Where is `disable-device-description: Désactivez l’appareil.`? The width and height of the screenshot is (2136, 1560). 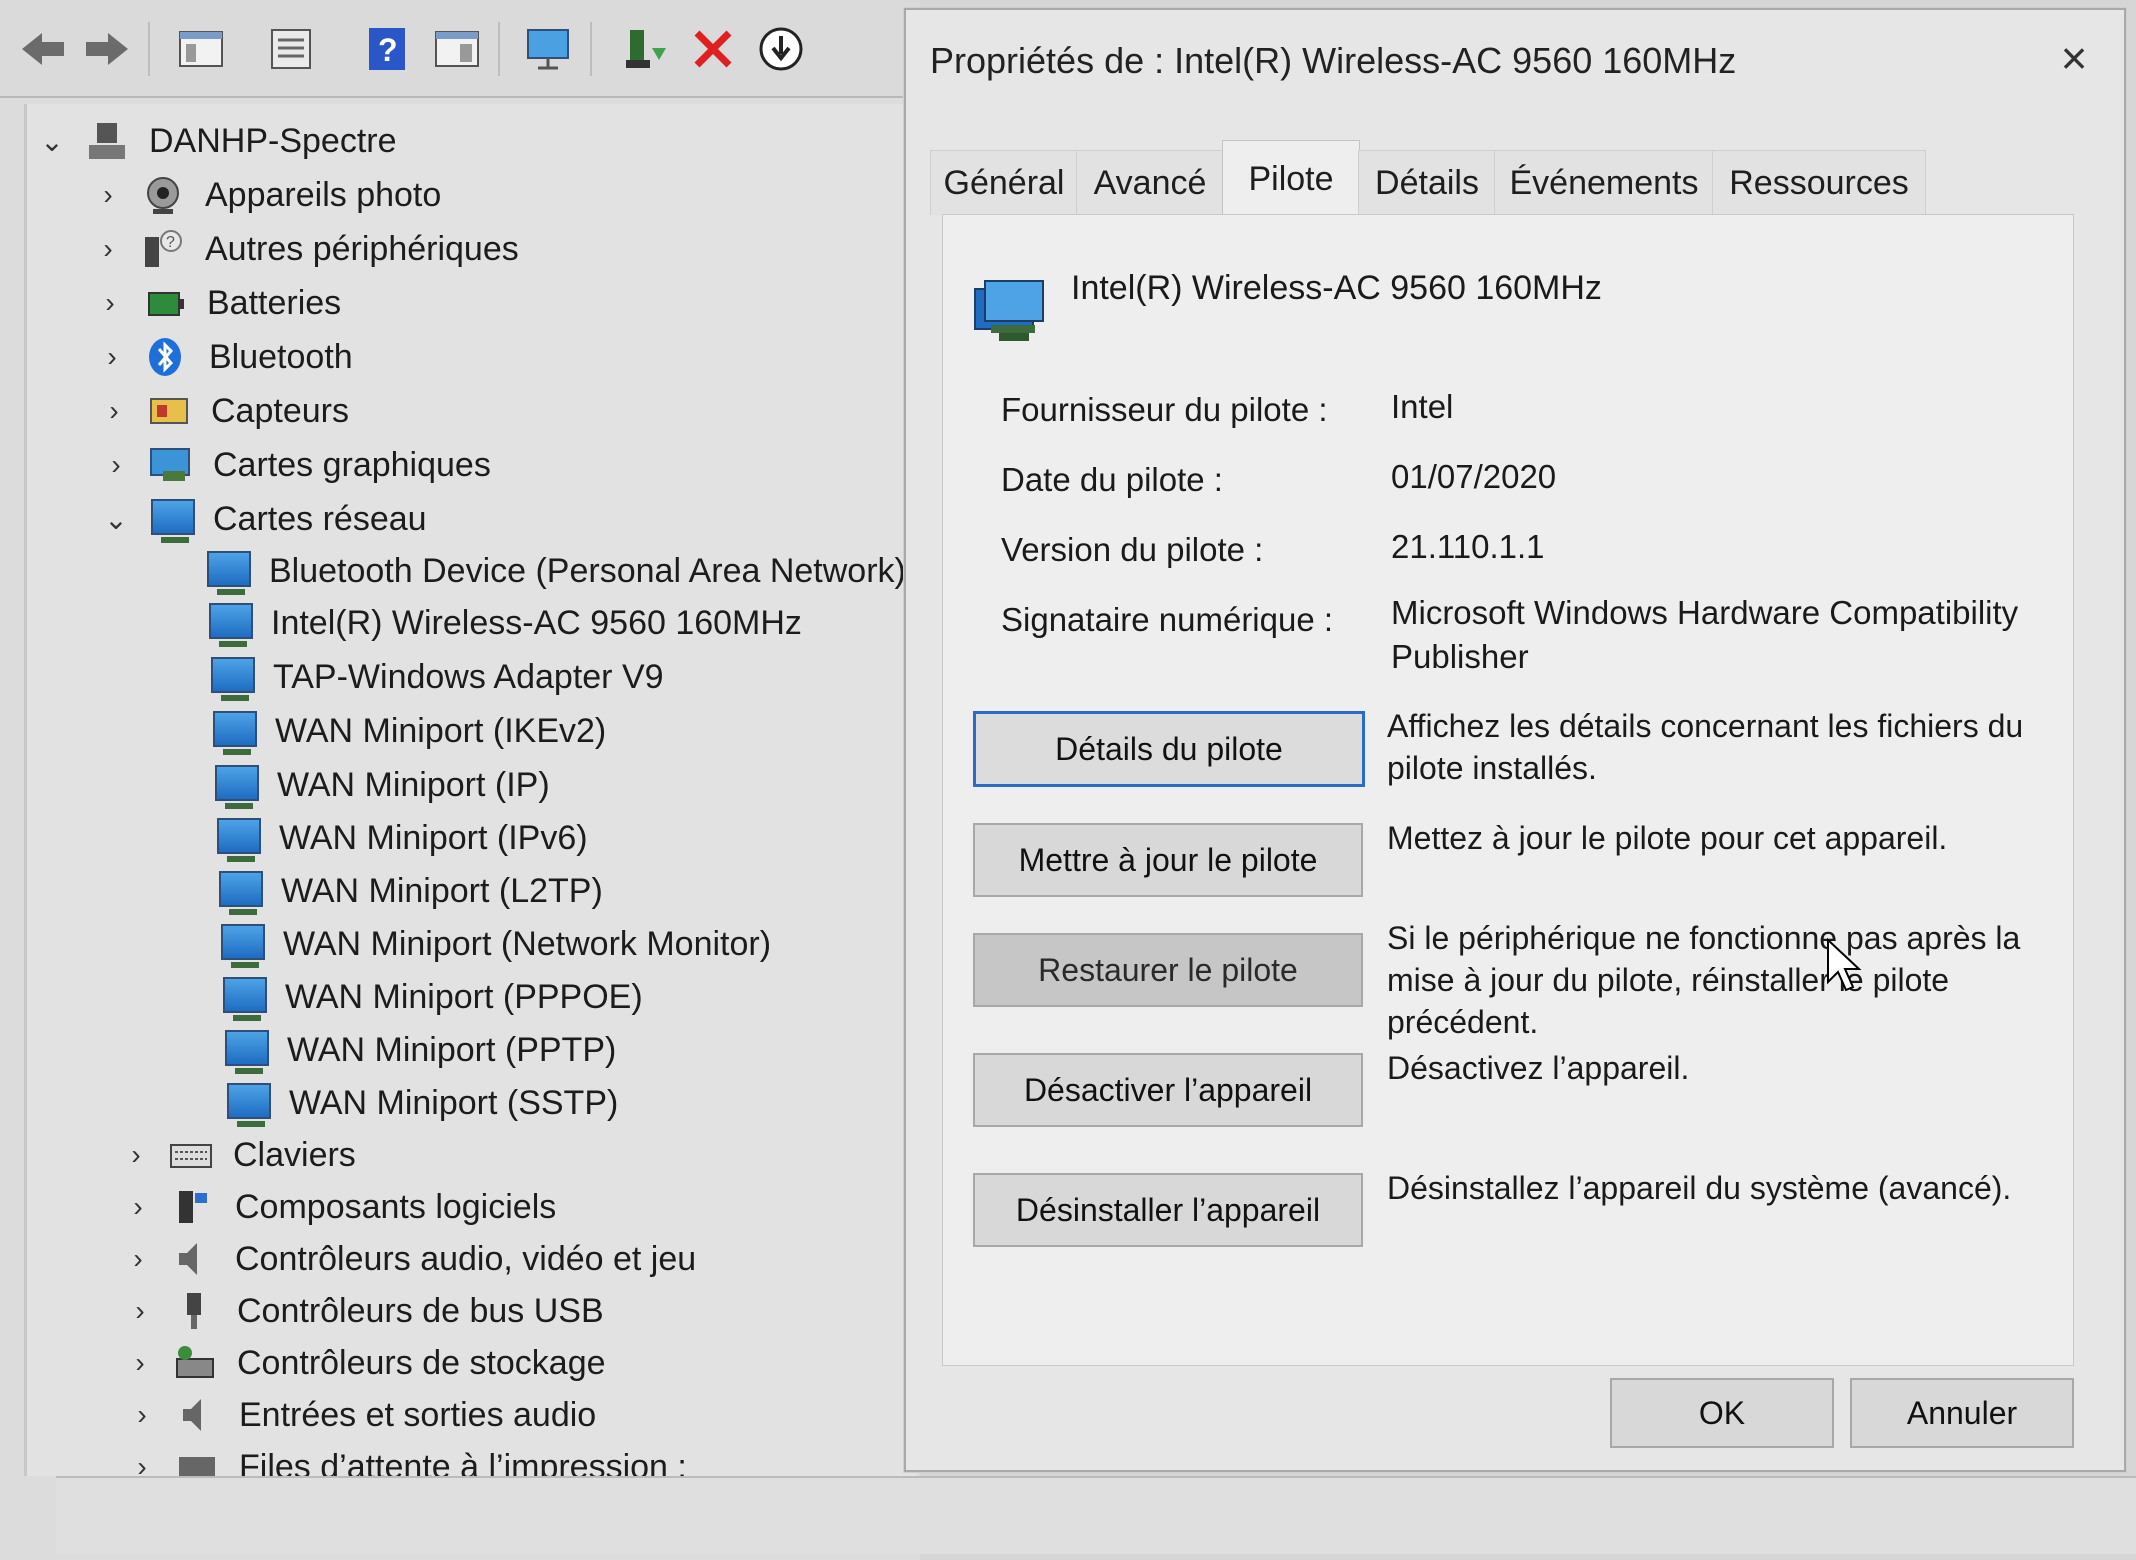 disable-device-description: Désactivez l’appareil. is located at coordinates (1538, 1068).